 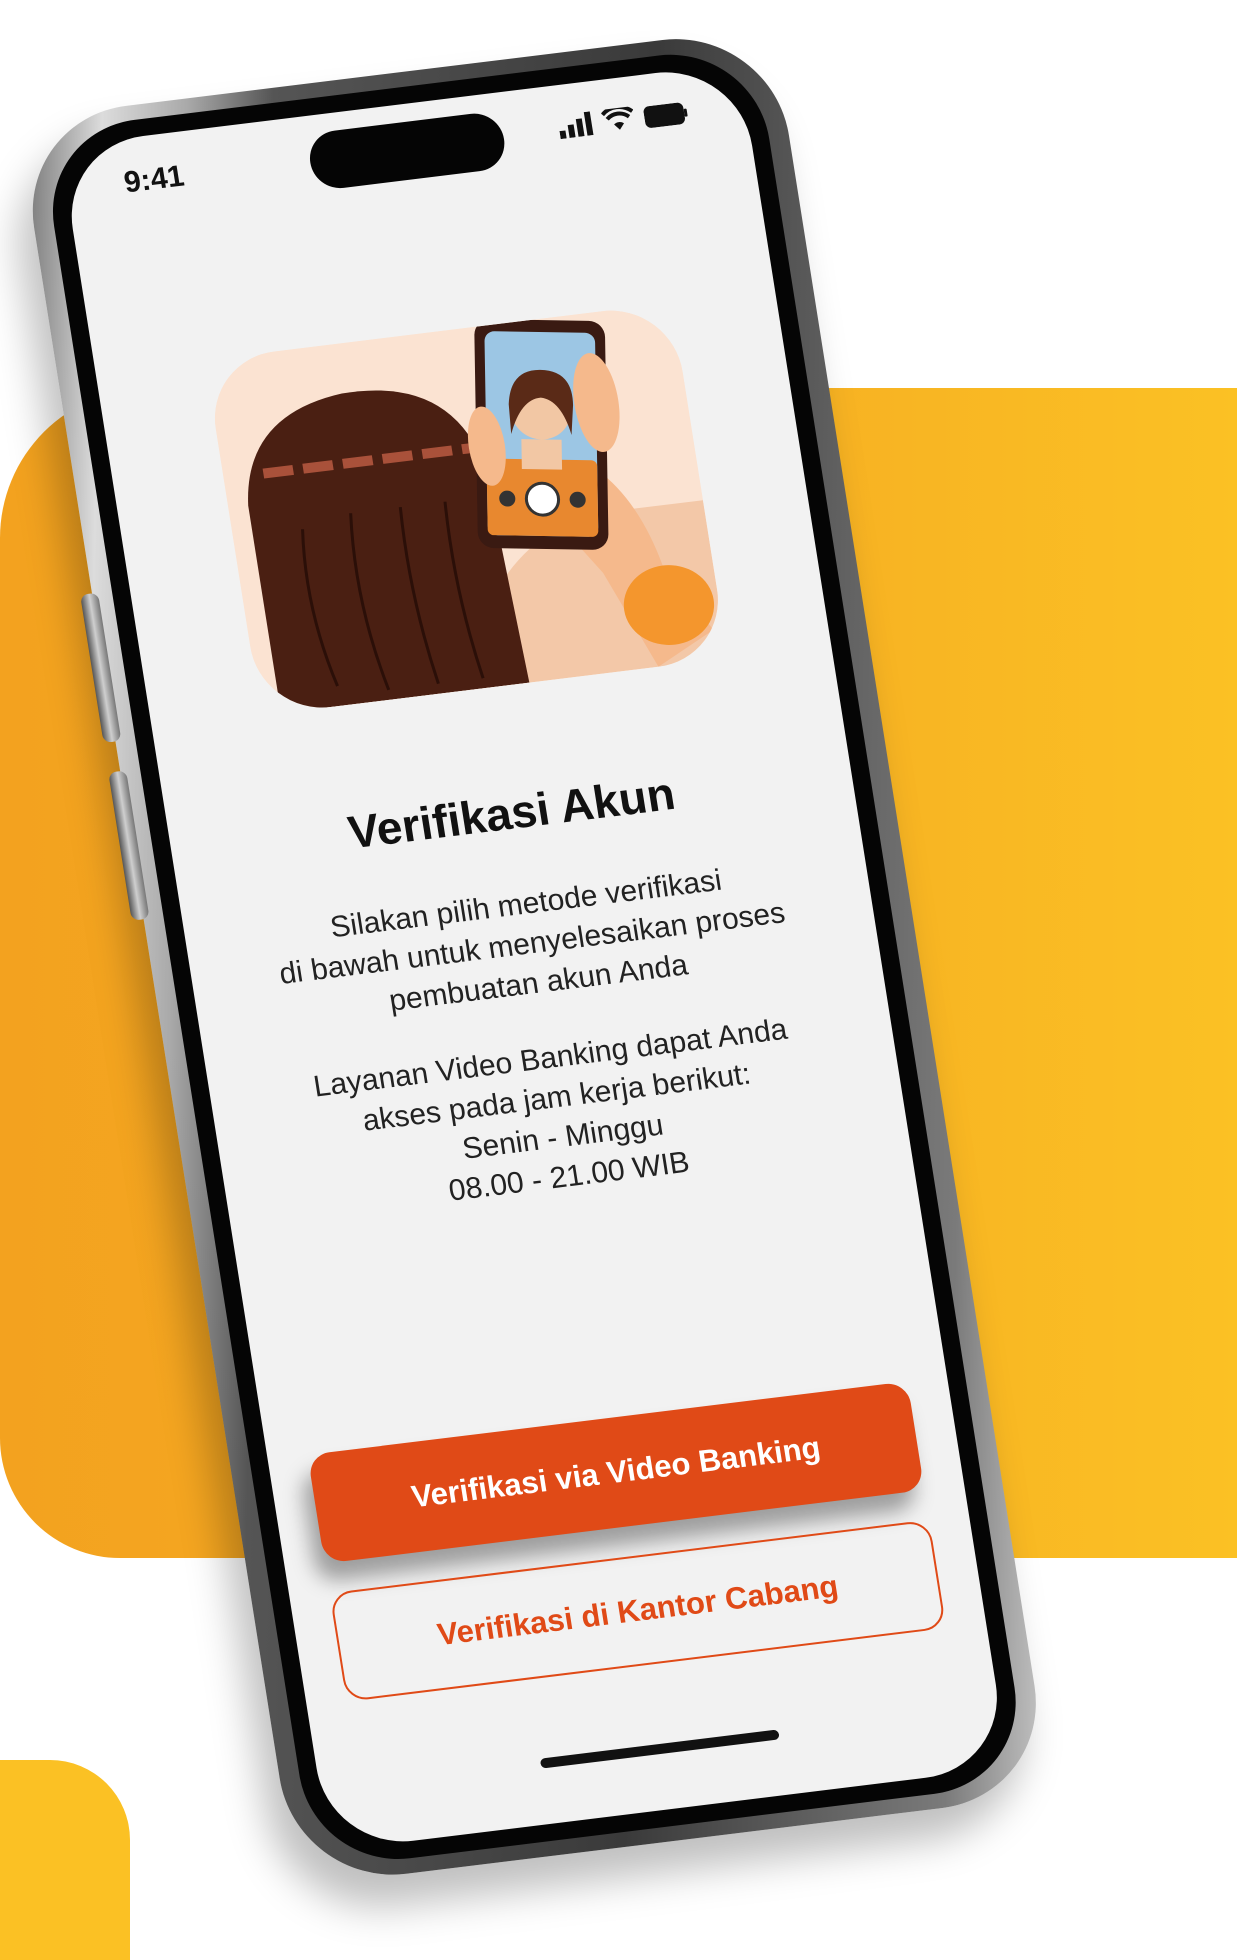 I want to click on signal-icon, so click(x=576, y=125).